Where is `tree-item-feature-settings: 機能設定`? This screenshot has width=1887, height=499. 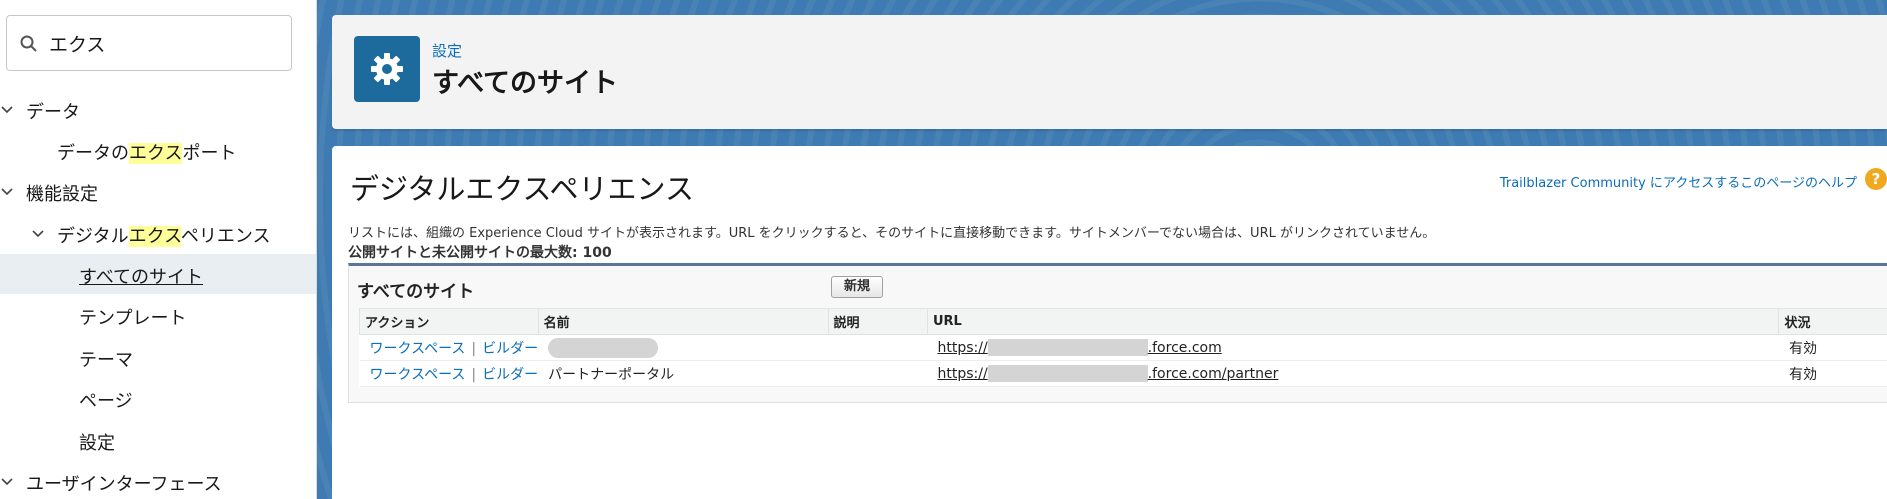
tree-item-feature-settings: 機能設定 is located at coordinates (158, 191).